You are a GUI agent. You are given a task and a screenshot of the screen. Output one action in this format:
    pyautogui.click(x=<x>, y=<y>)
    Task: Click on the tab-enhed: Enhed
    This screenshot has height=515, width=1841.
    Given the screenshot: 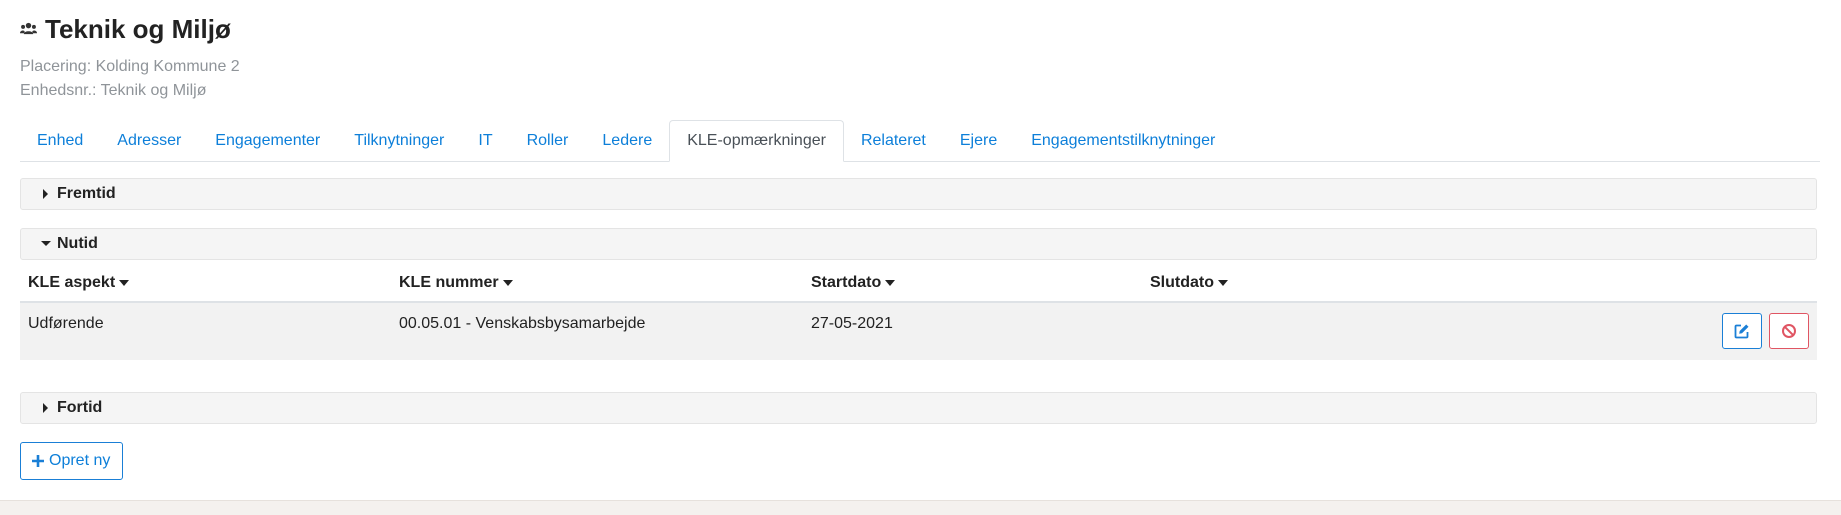 What is the action you would take?
    pyautogui.click(x=60, y=141)
    